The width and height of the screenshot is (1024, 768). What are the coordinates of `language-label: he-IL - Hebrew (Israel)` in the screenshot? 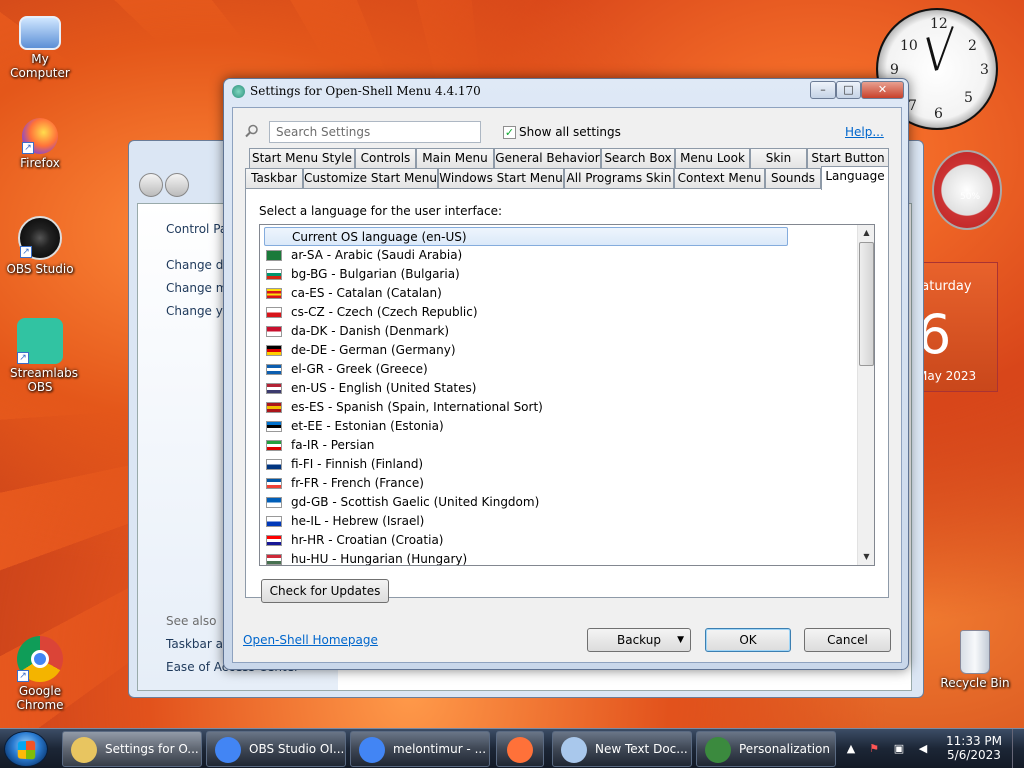 It's located at (358, 521).